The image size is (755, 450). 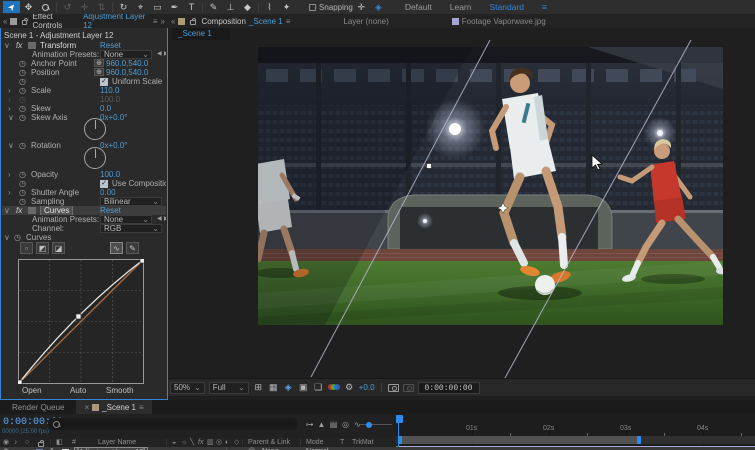 I want to click on curves-effect-name: Curves, so click(x=57, y=210).